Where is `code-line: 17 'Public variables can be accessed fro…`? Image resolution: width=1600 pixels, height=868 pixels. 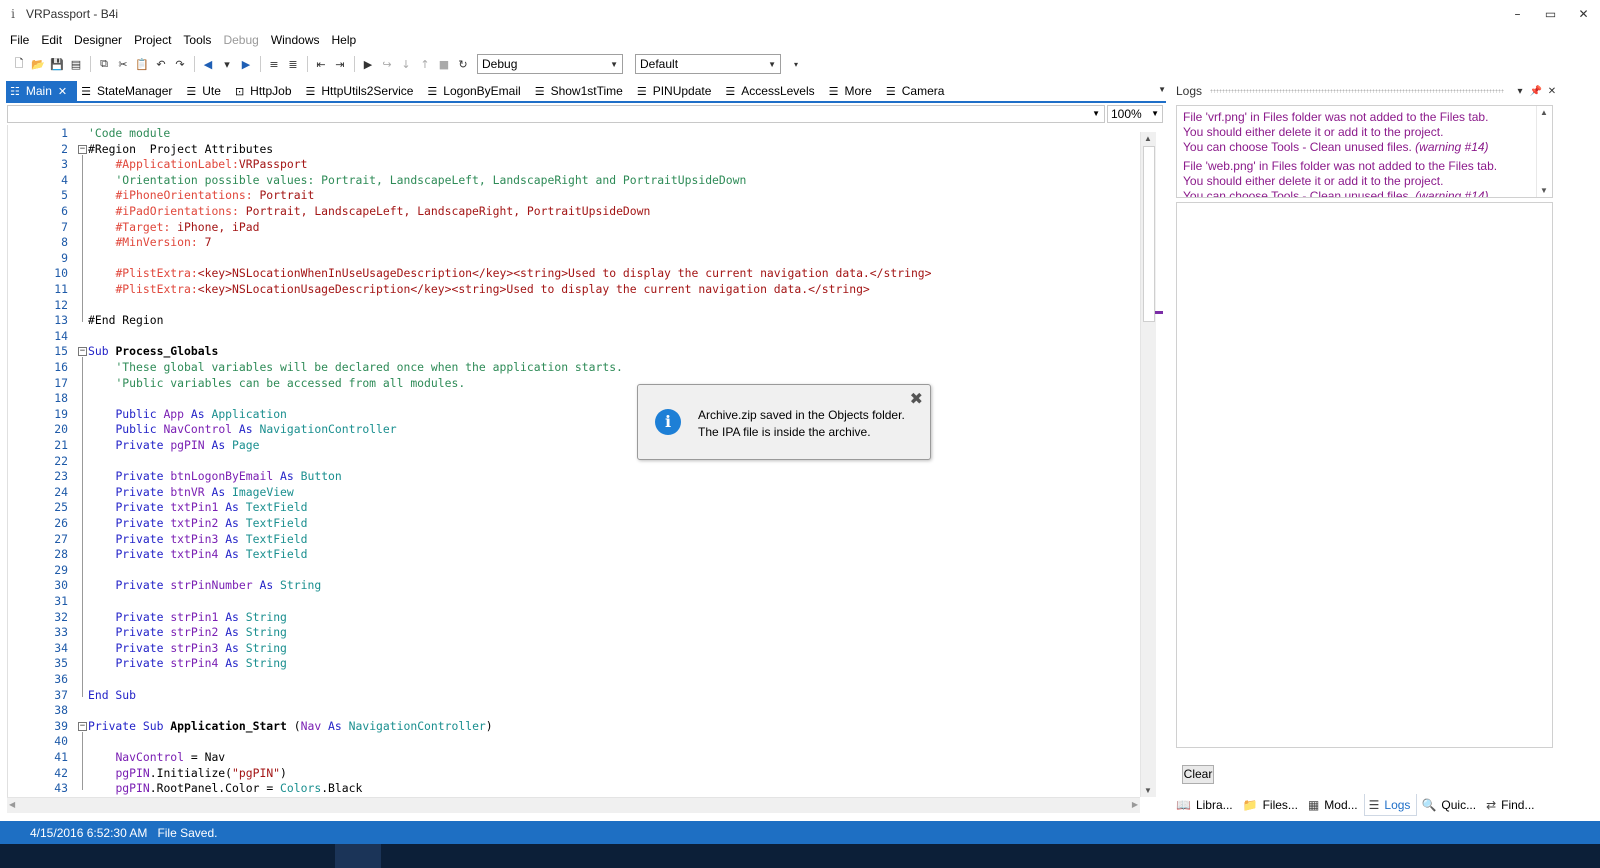 code-line: 17 'Public variables can be accessed fro… is located at coordinates (573, 384).